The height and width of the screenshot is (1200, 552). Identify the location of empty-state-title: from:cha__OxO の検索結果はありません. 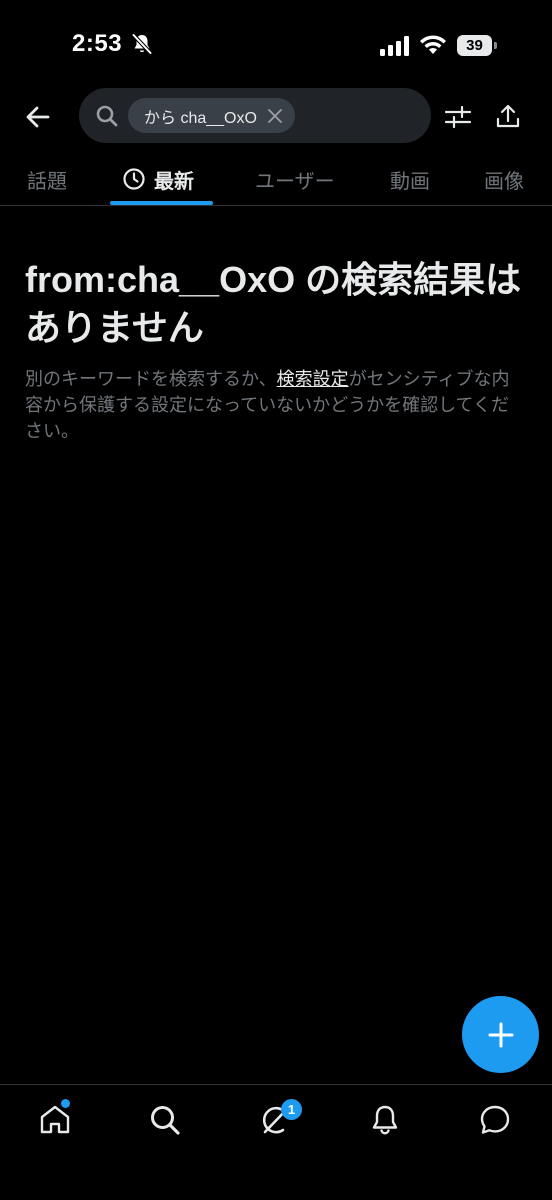
(273, 303).